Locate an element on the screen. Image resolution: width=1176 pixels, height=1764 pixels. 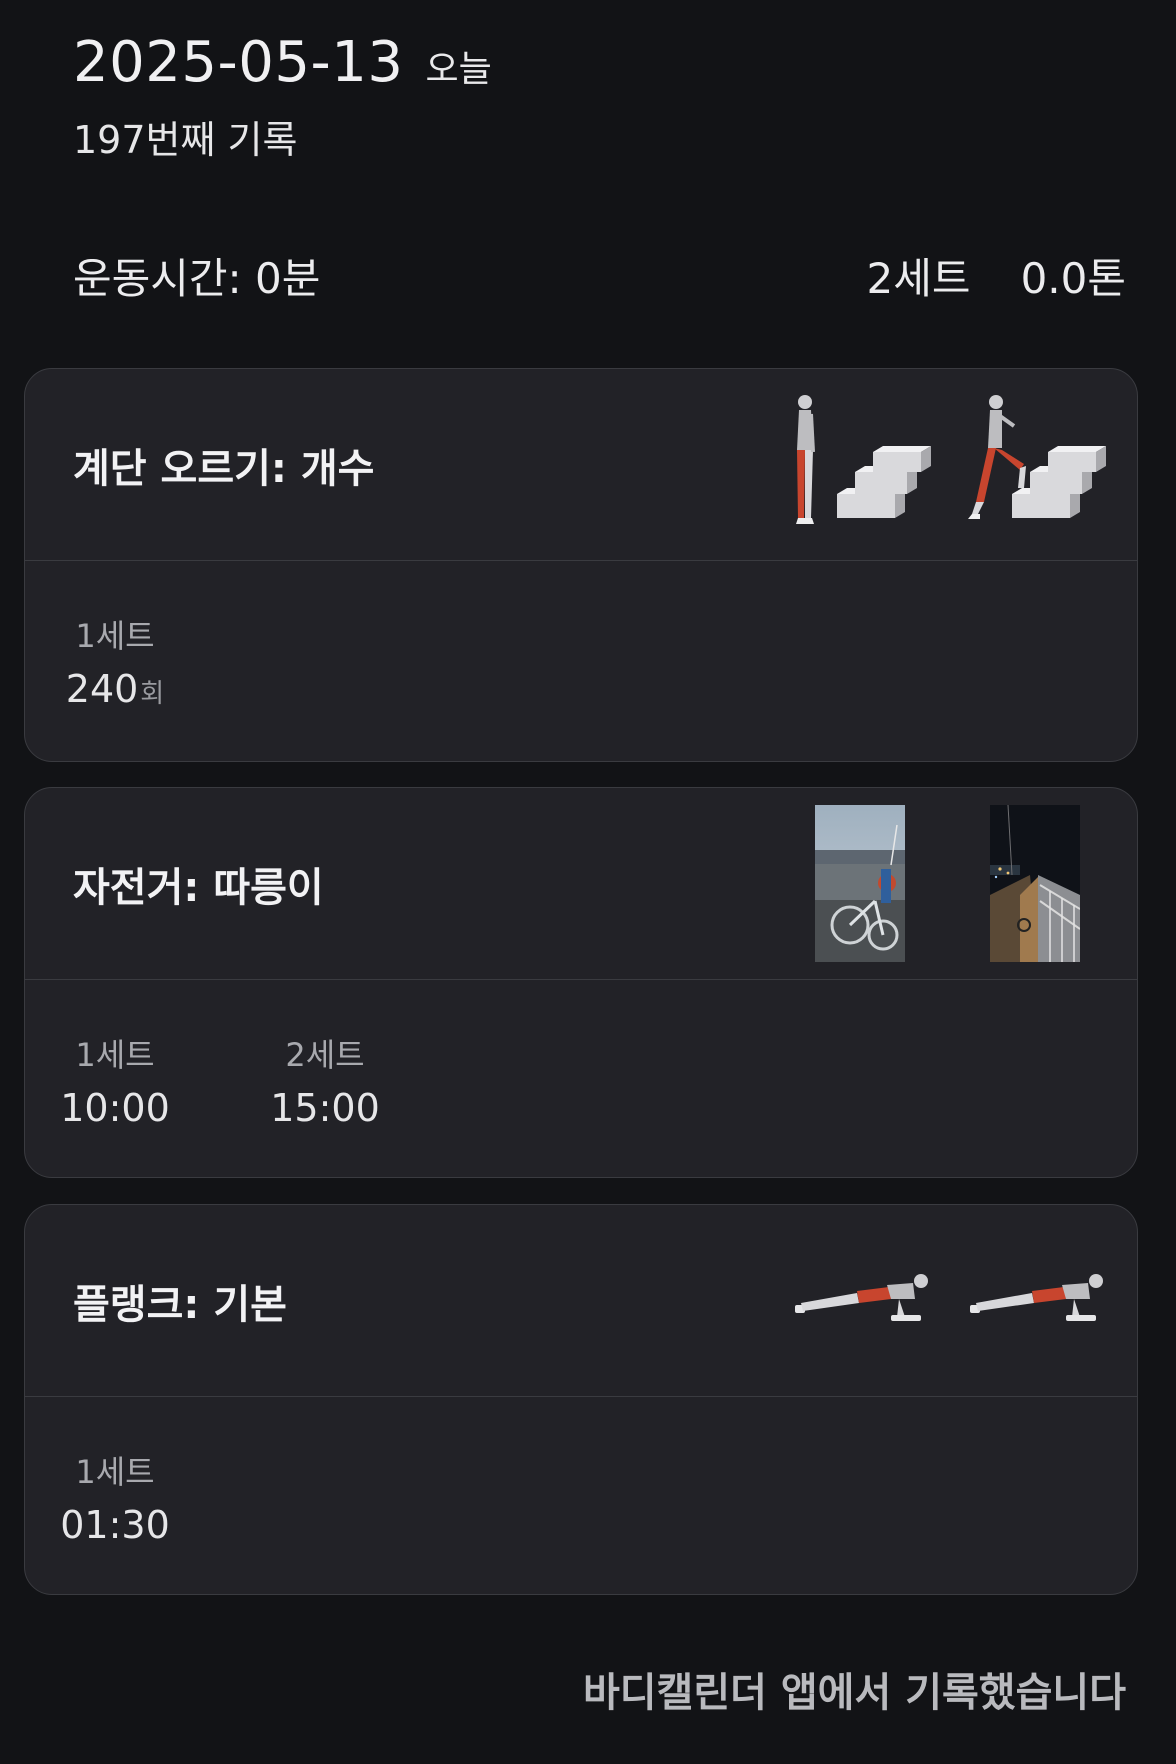
set-value: 01:30 is located at coordinates (115, 1525).